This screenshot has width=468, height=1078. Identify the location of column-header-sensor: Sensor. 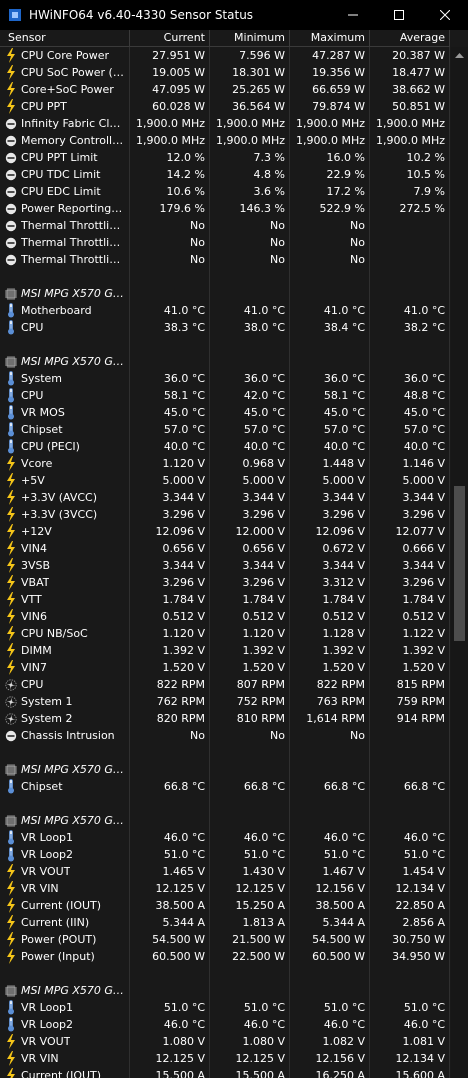
(65, 38).